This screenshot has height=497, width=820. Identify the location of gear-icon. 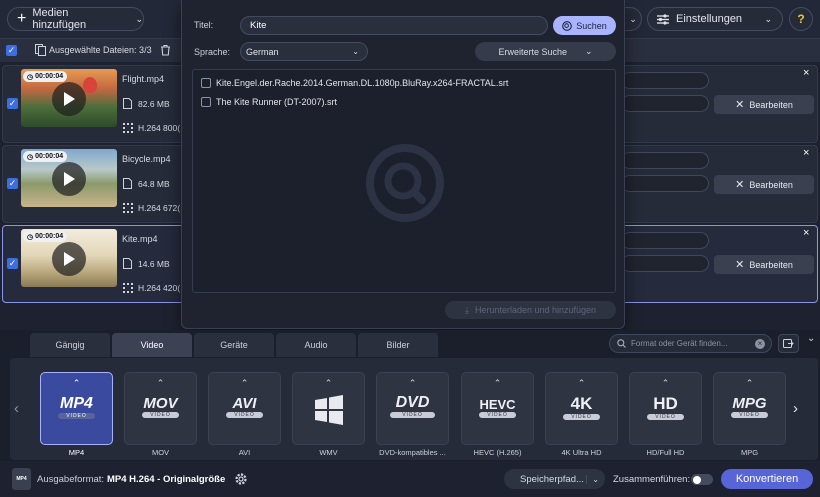
(241, 479).